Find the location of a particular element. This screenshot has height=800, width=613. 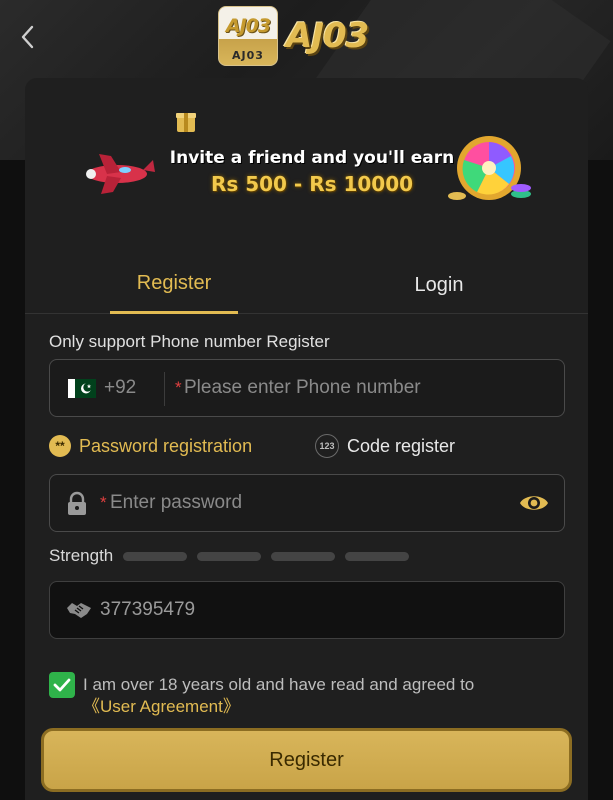

logo-badge-text: AJ03 is located at coordinates (248, 26).